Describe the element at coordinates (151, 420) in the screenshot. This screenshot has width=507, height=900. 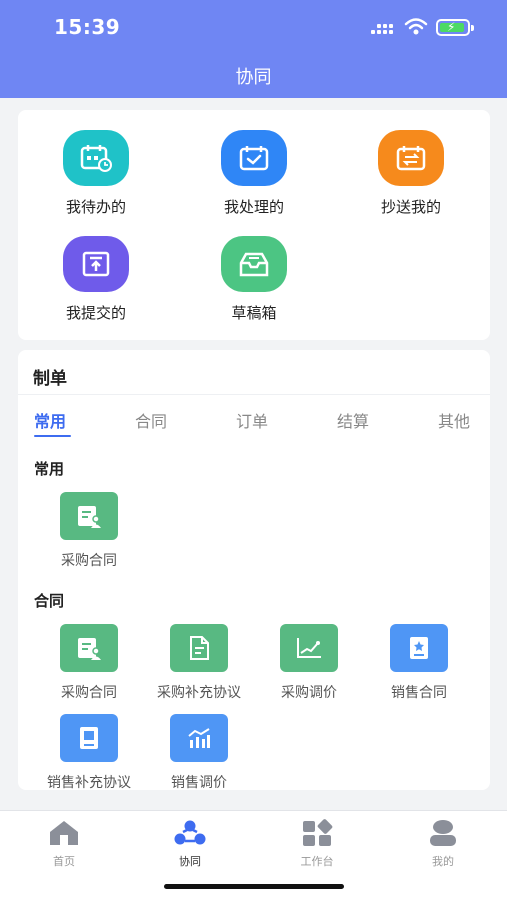
I see `tab-contract: 合同` at that location.